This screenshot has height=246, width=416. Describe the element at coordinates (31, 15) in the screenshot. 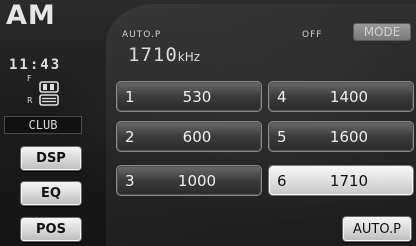

I see `band-label: AM` at that location.